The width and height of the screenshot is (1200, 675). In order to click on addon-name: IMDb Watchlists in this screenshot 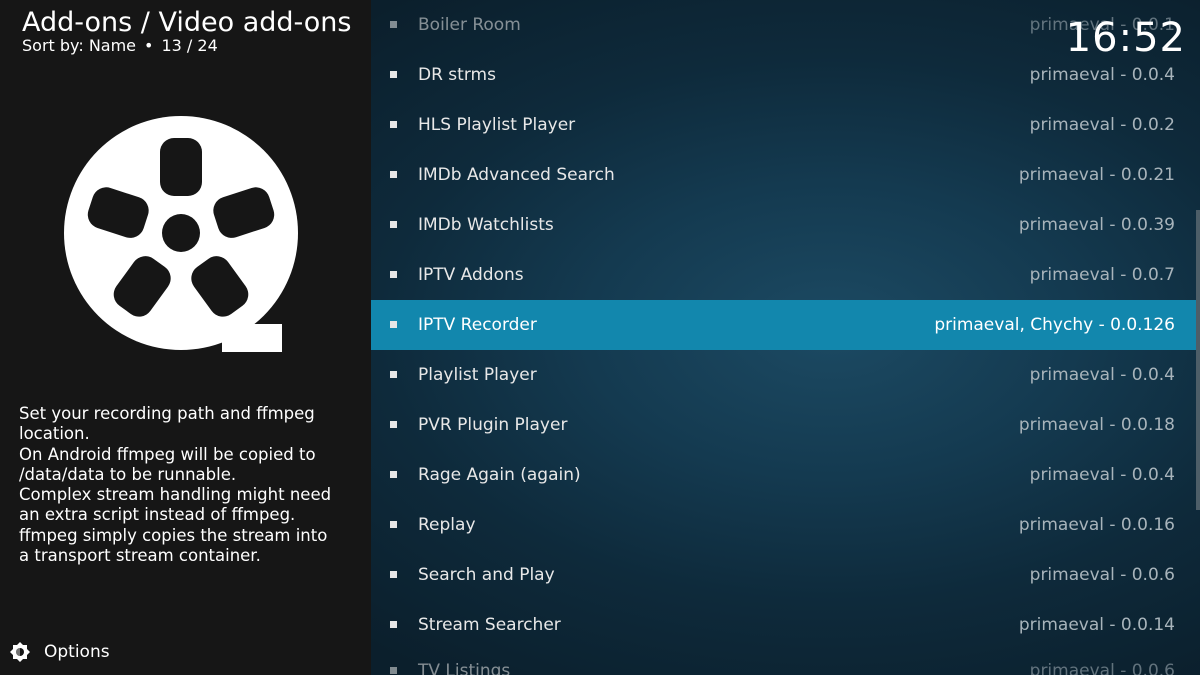, I will do `click(486, 225)`.